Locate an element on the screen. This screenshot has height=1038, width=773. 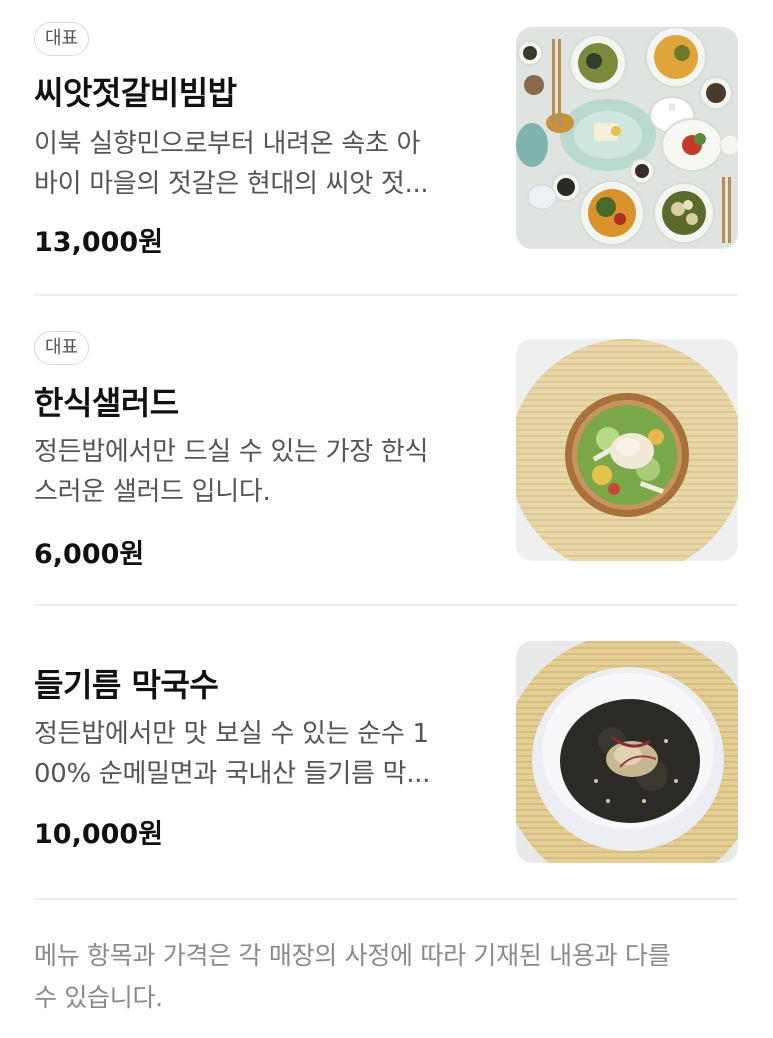
menu-item-price: 10,000원 is located at coordinates (99, 834).